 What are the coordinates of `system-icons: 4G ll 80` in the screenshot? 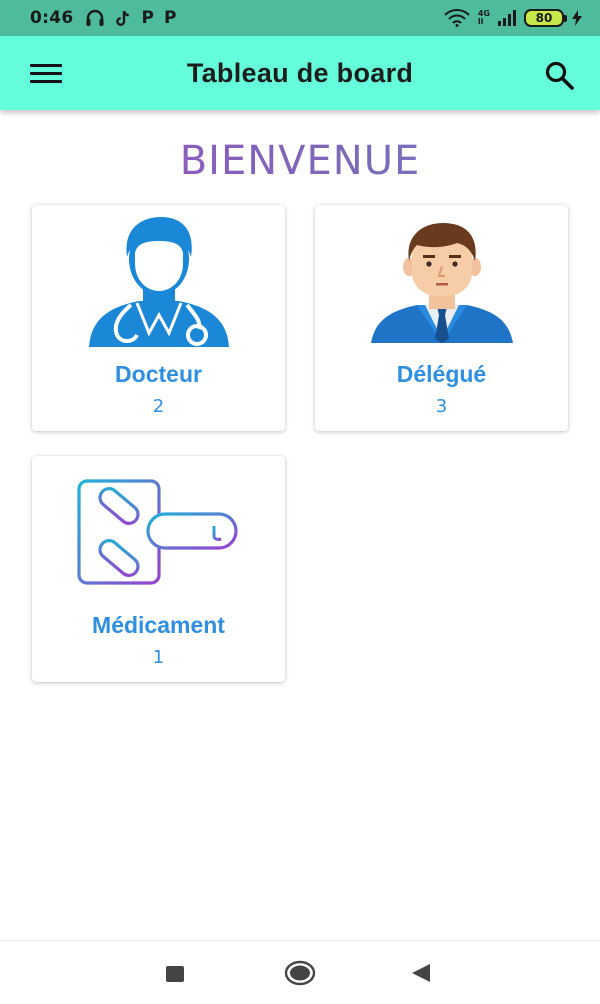 It's located at (513, 18).